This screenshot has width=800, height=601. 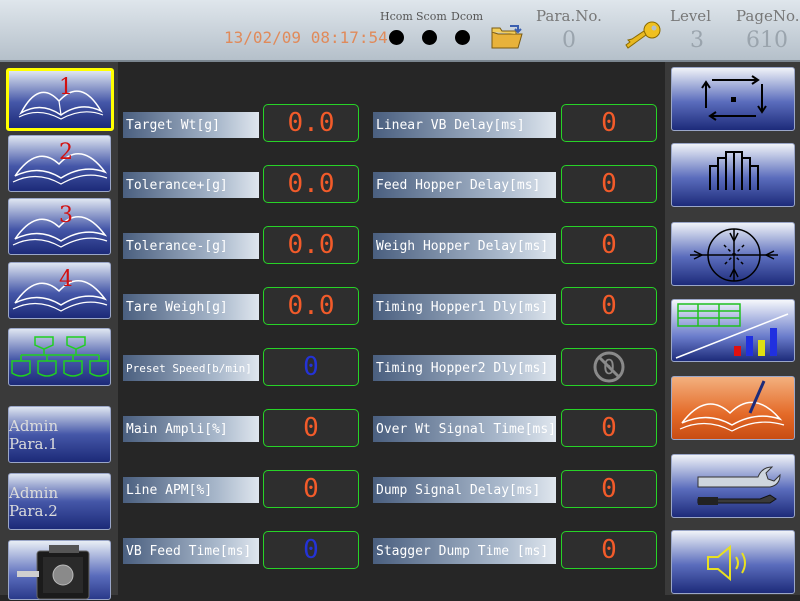 I want to click on level-label: Level, so click(x=690, y=16).